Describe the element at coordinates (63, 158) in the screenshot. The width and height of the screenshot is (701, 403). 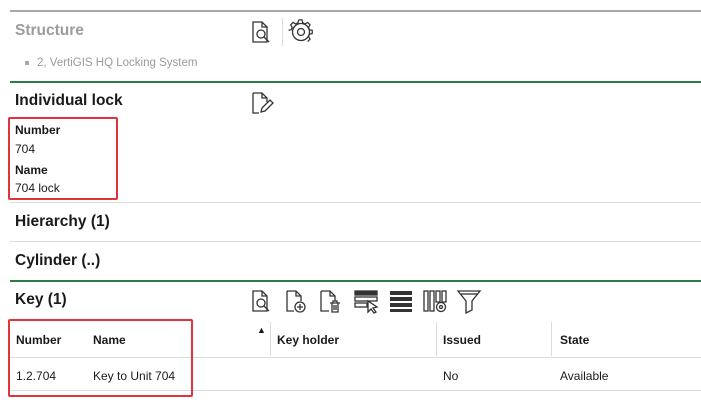
I see `highlight-box-lock` at that location.